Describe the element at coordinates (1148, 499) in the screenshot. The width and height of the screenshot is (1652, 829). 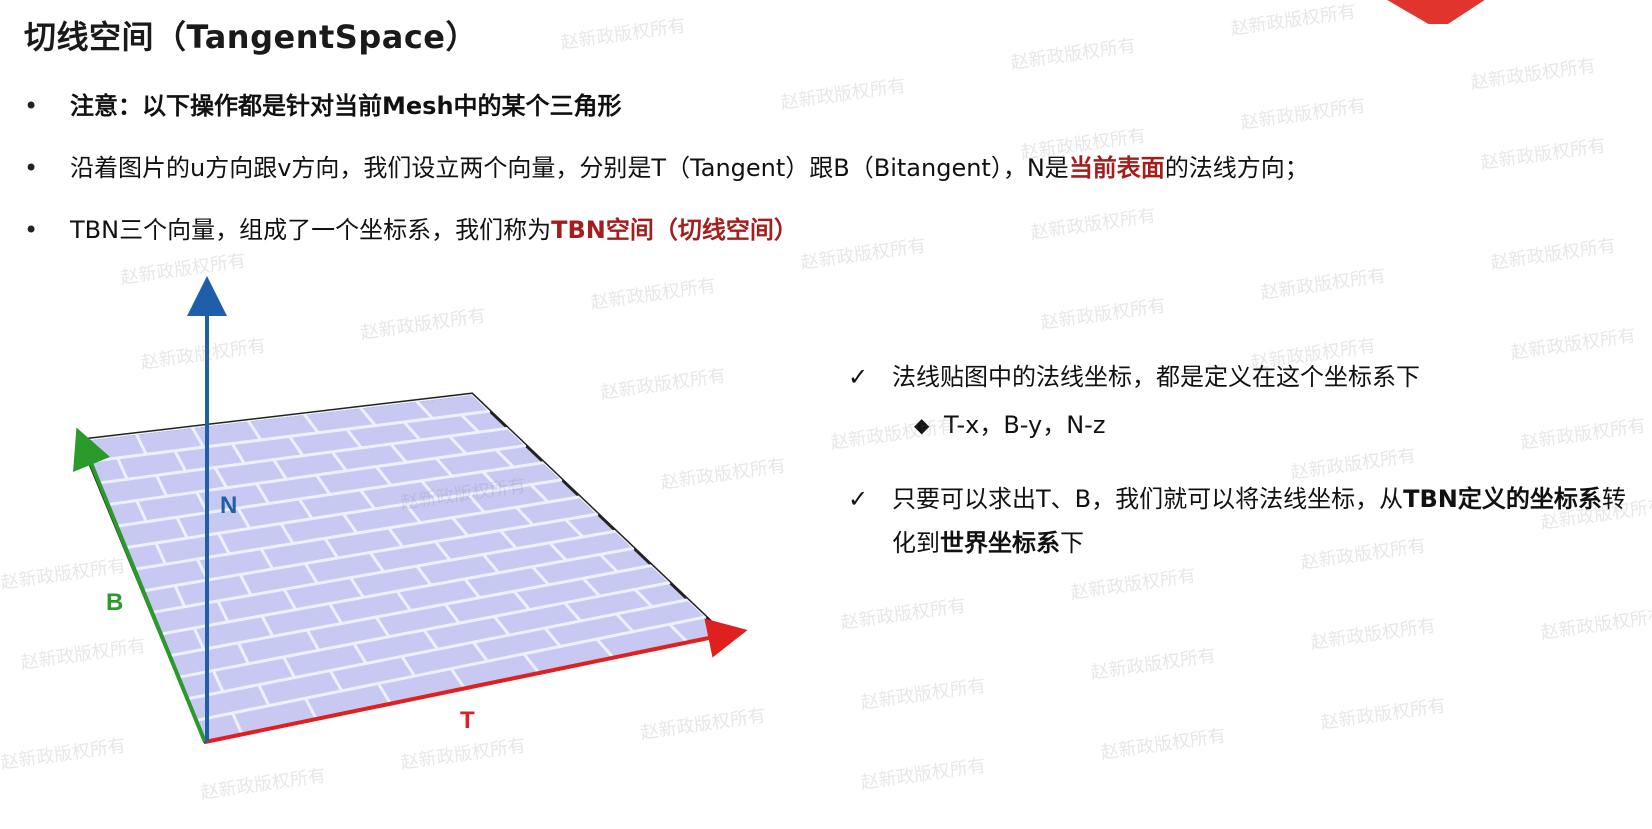
I see `transform-text-1: 只要可以求出T、B，我们就可以将法线坐标，从` at that location.